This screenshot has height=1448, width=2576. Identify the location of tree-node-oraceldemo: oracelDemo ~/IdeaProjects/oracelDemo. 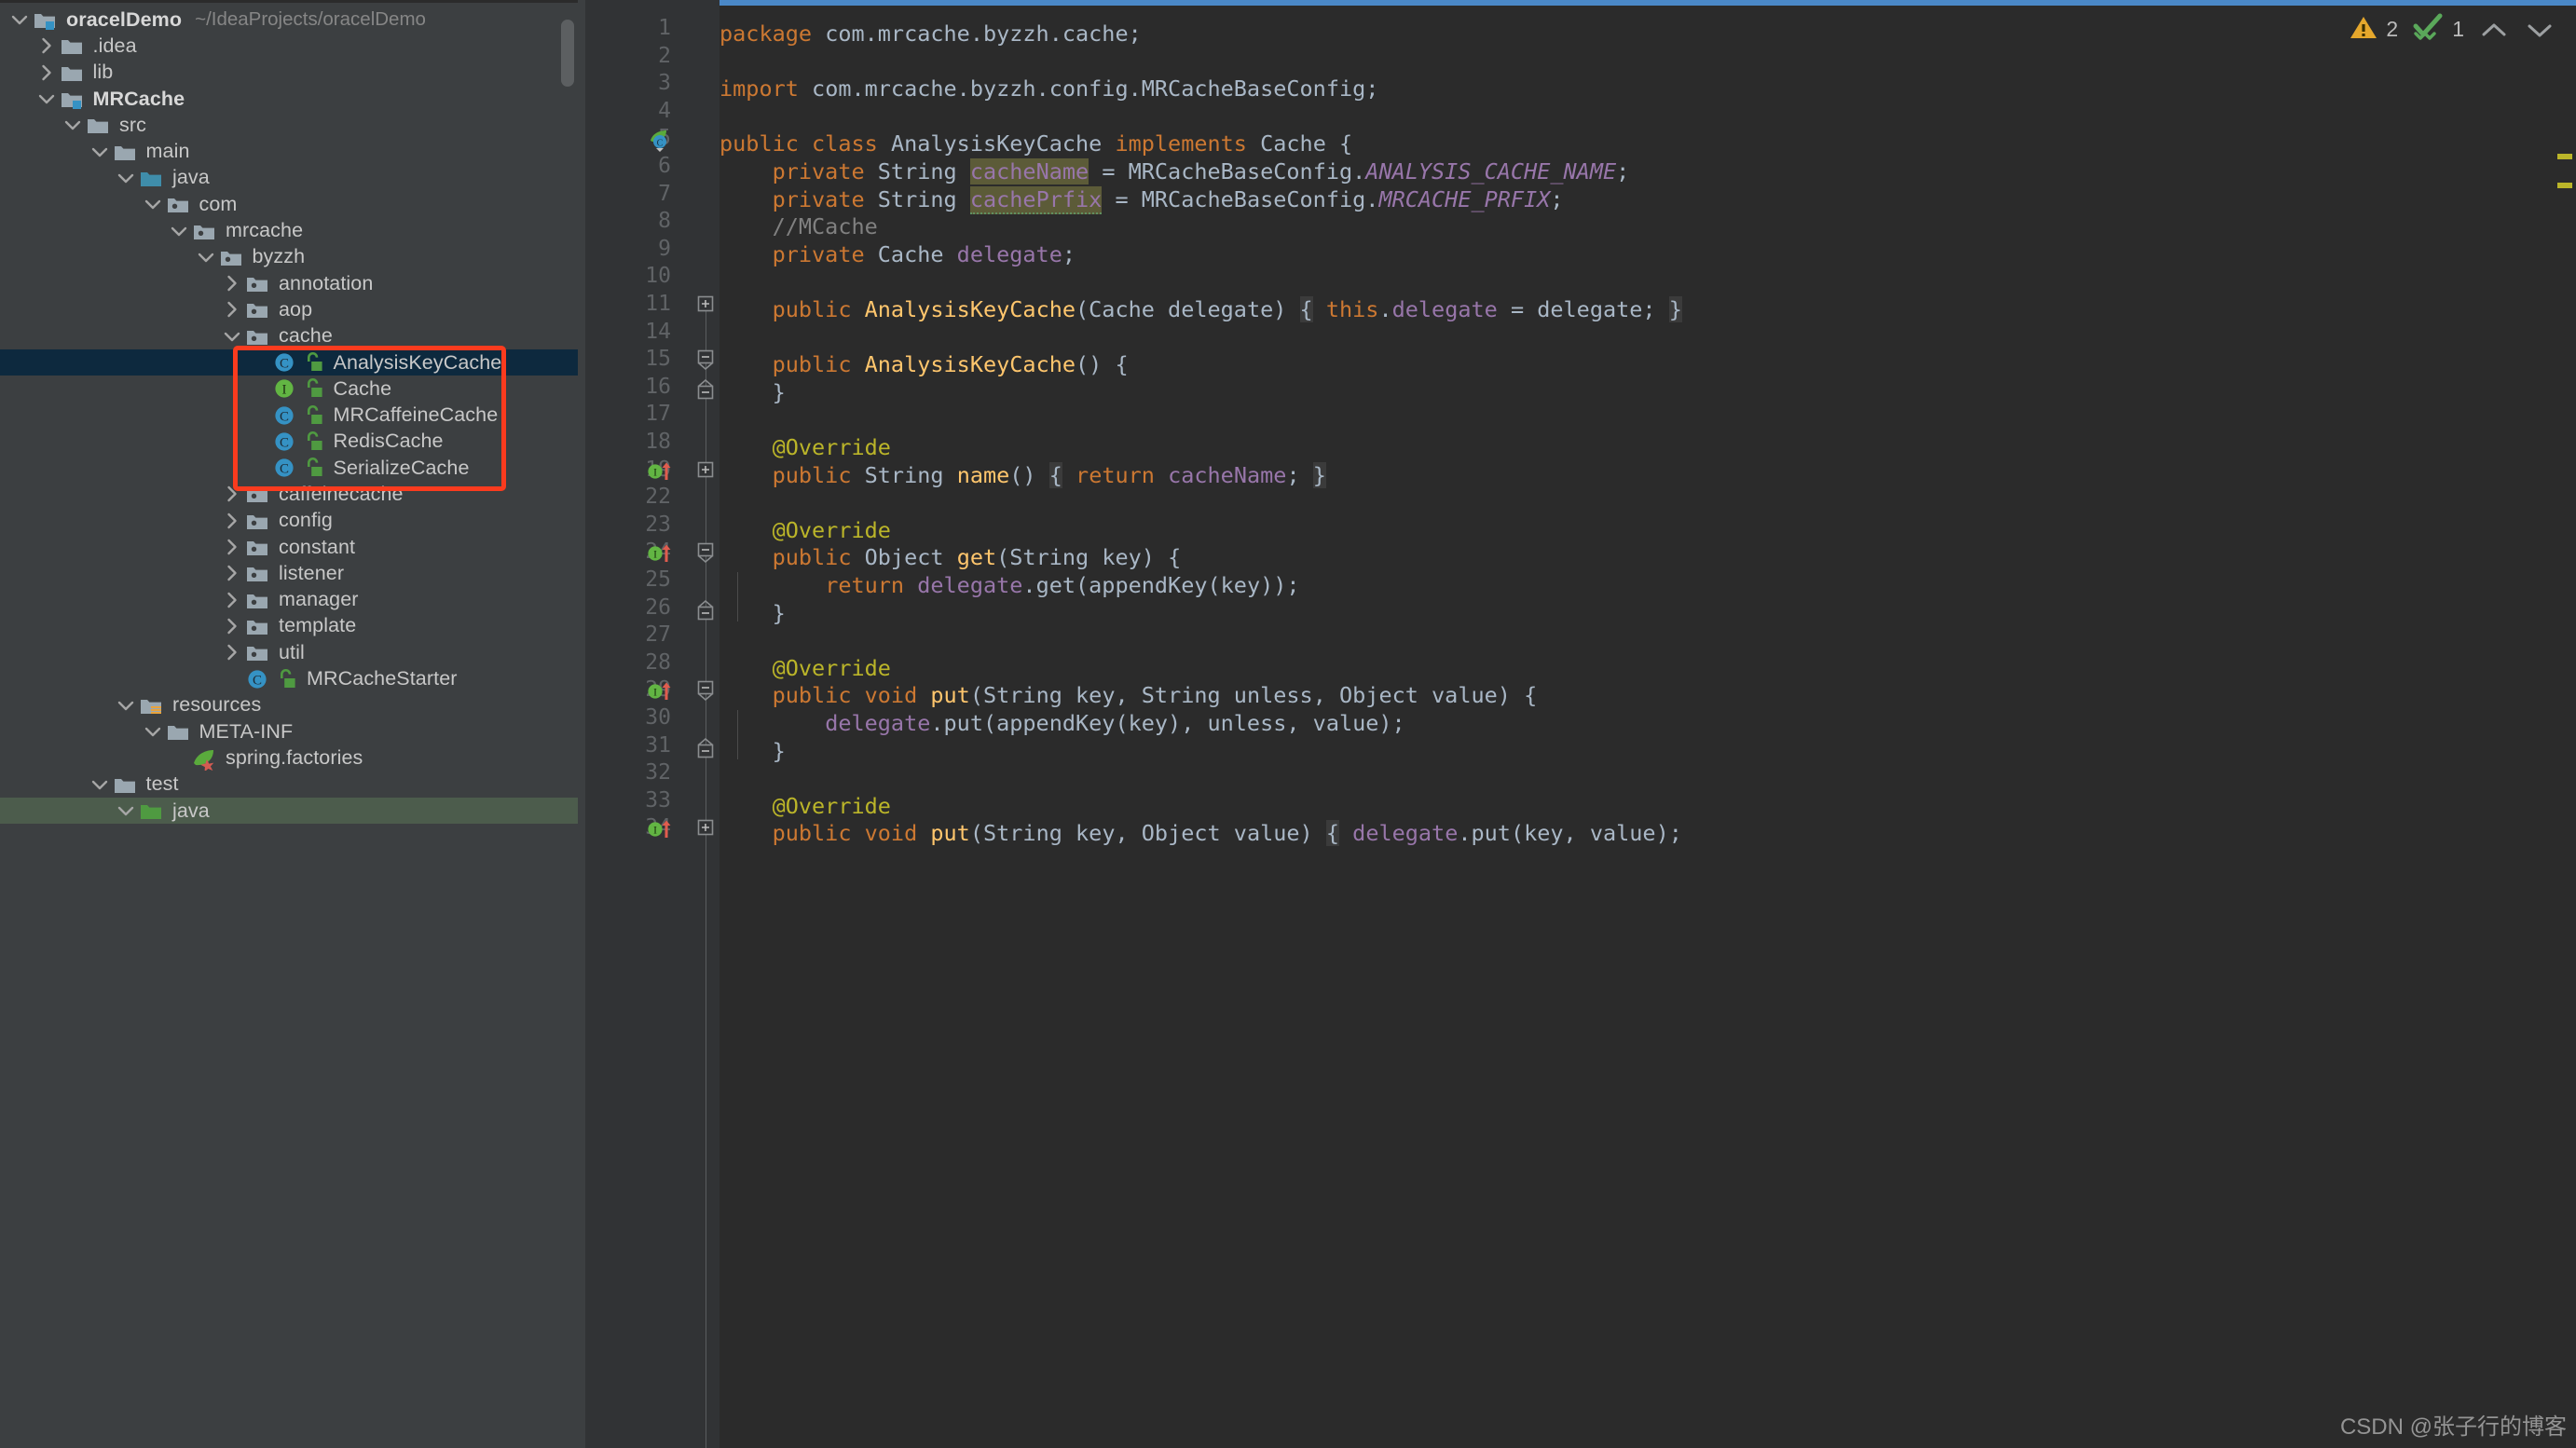
(289, 20).